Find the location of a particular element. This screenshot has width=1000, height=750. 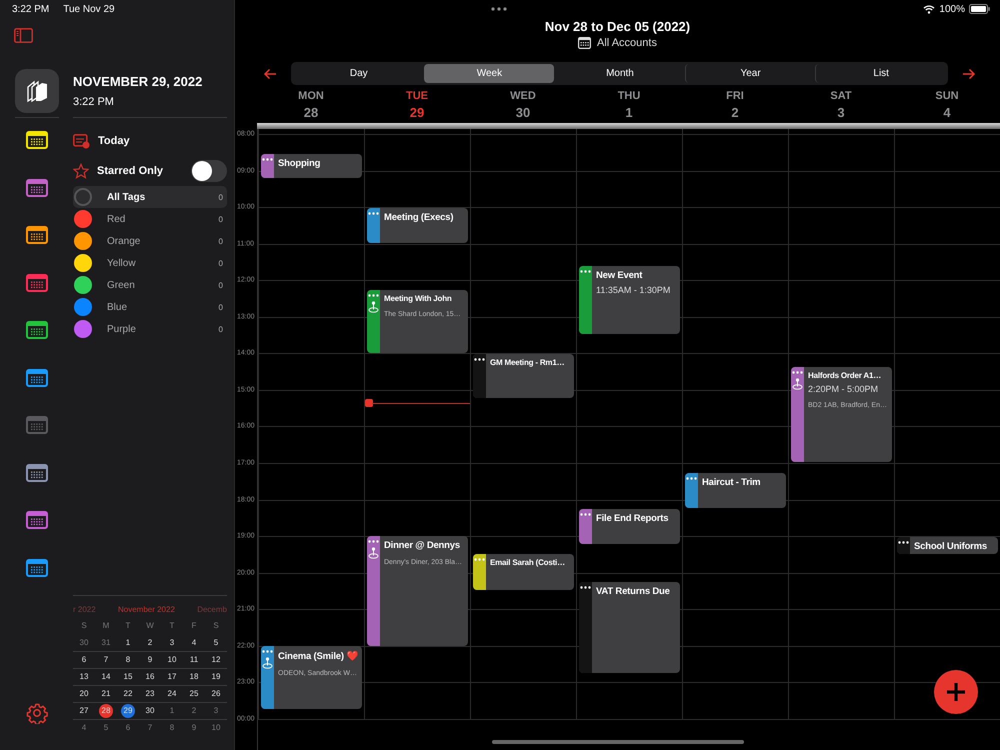

tag-row: All Tags 0 is located at coordinates (150, 197).